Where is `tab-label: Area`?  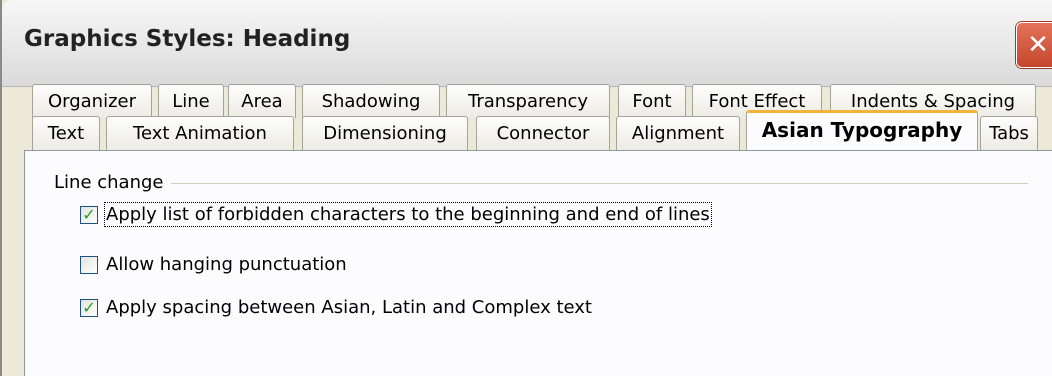 tab-label: Area is located at coordinates (262, 101).